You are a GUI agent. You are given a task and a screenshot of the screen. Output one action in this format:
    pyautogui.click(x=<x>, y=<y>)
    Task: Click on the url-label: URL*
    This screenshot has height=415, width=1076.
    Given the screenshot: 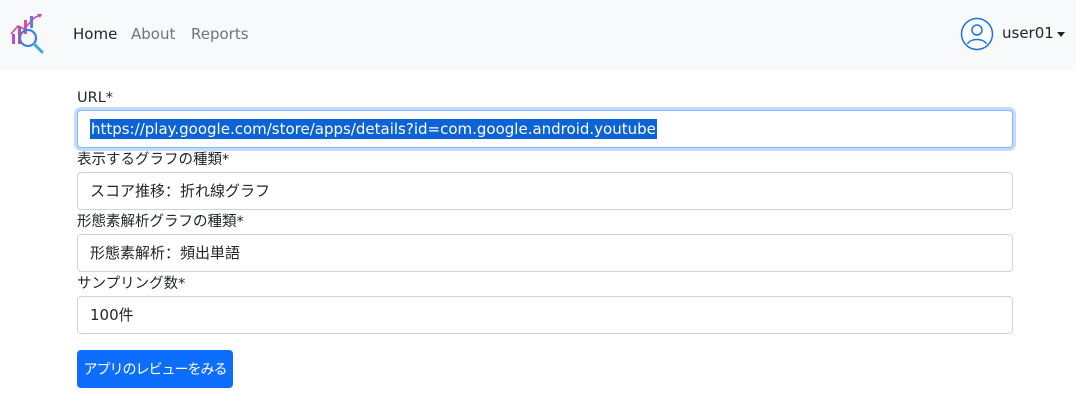 What is the action you would take?
    pyautogui.click(x=95, y=98)
    